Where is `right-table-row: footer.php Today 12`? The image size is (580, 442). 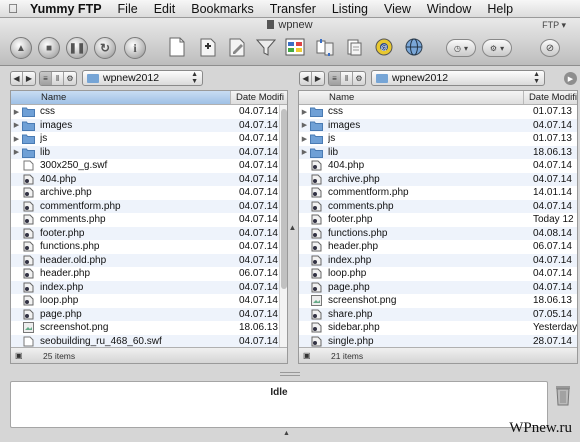
right-table-row: footer.php Today 12 is located at coordinates (438, 220).